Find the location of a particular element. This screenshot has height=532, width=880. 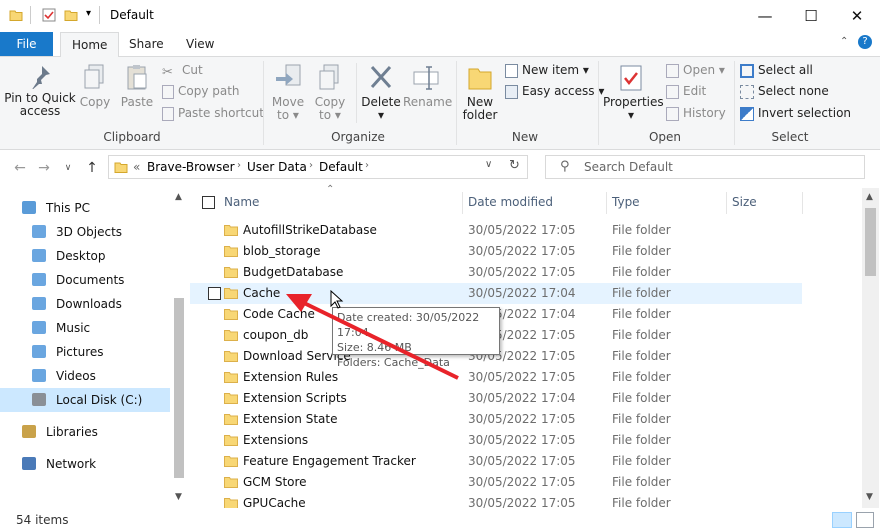

nav-item: Network is located at coordinates (85, 464).